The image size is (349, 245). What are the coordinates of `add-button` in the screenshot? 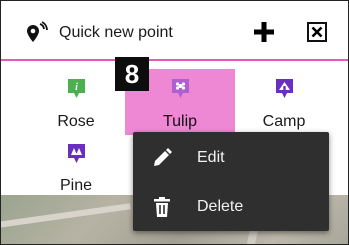 It's located at (264, 32).